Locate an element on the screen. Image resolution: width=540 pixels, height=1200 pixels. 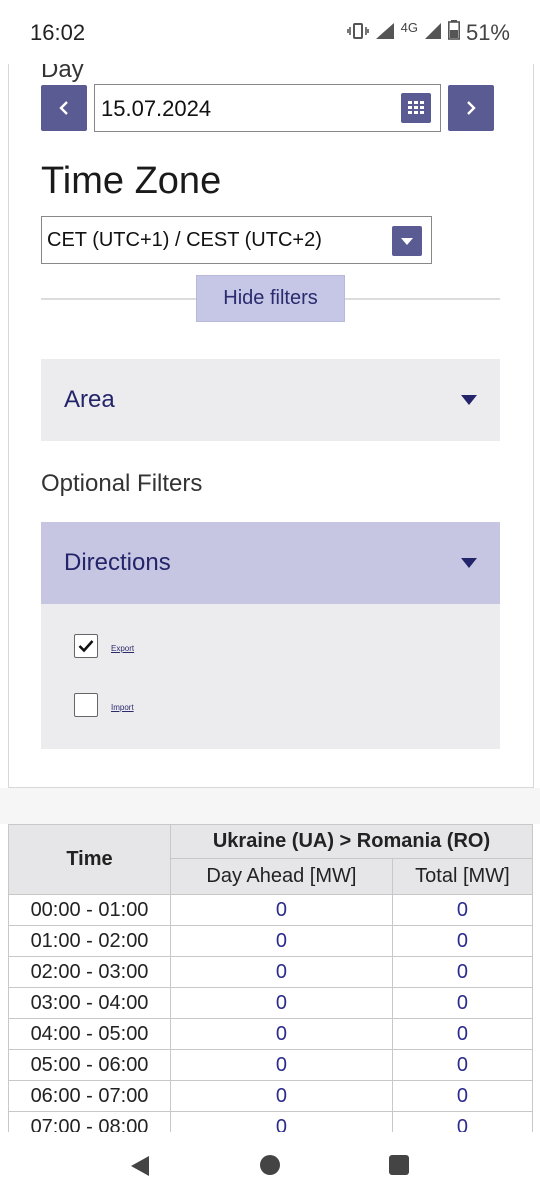
border-direction-header: Ukraine (UA) > Romania (RO) is located at coordinates (351, 841).